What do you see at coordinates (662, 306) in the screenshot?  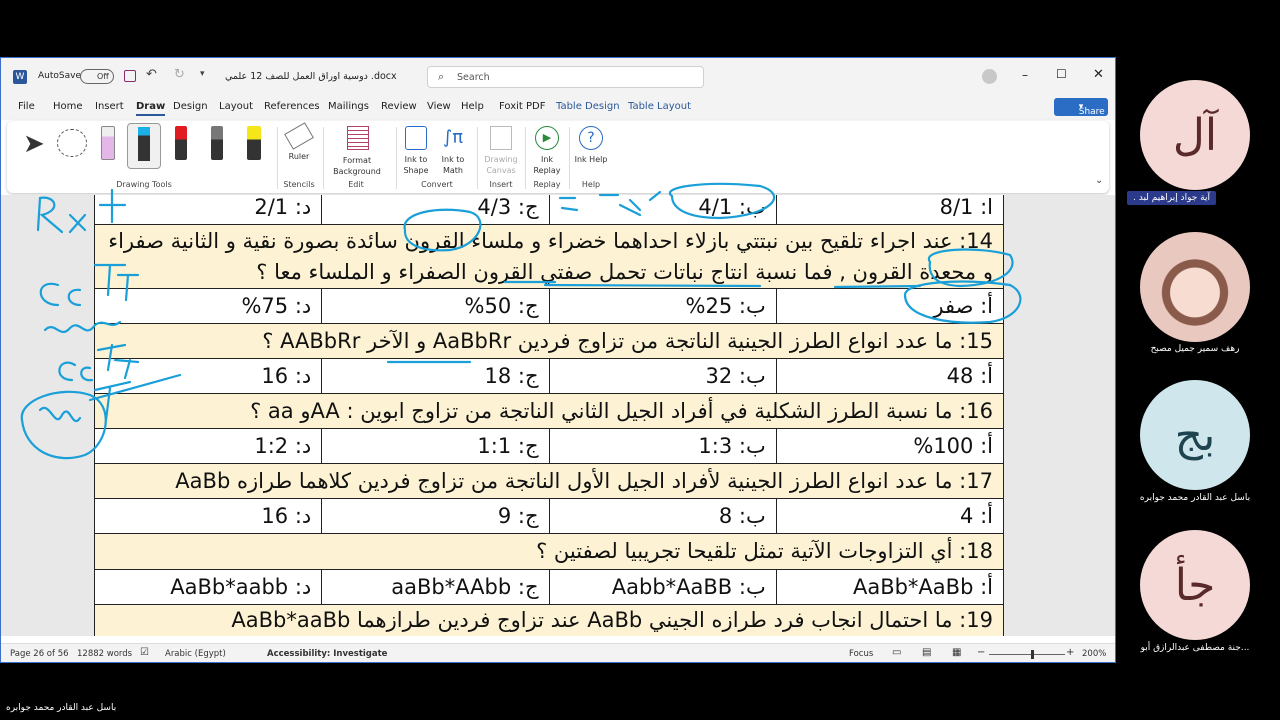 I see `answer-choice: ب: 25%` at bounding box center [662, 306].